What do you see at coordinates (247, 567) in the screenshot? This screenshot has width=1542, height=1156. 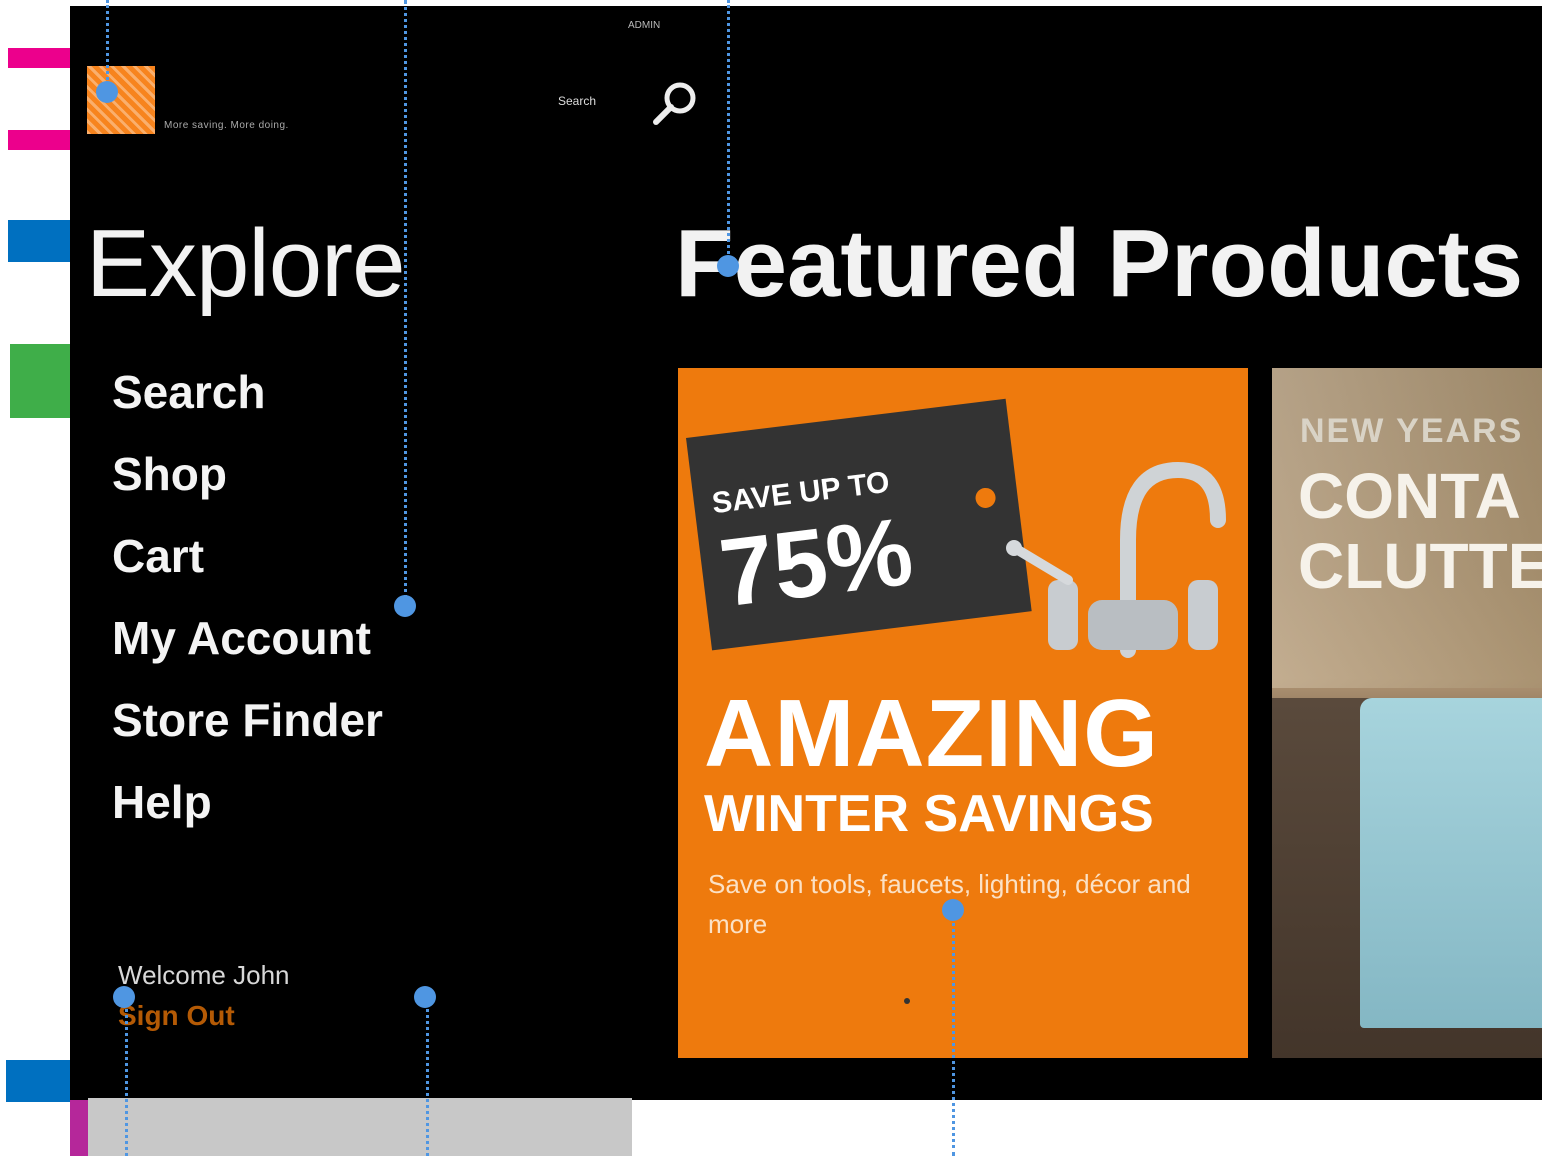 I see `nav-item-cart: Cart` at bounding box center [247, 567].